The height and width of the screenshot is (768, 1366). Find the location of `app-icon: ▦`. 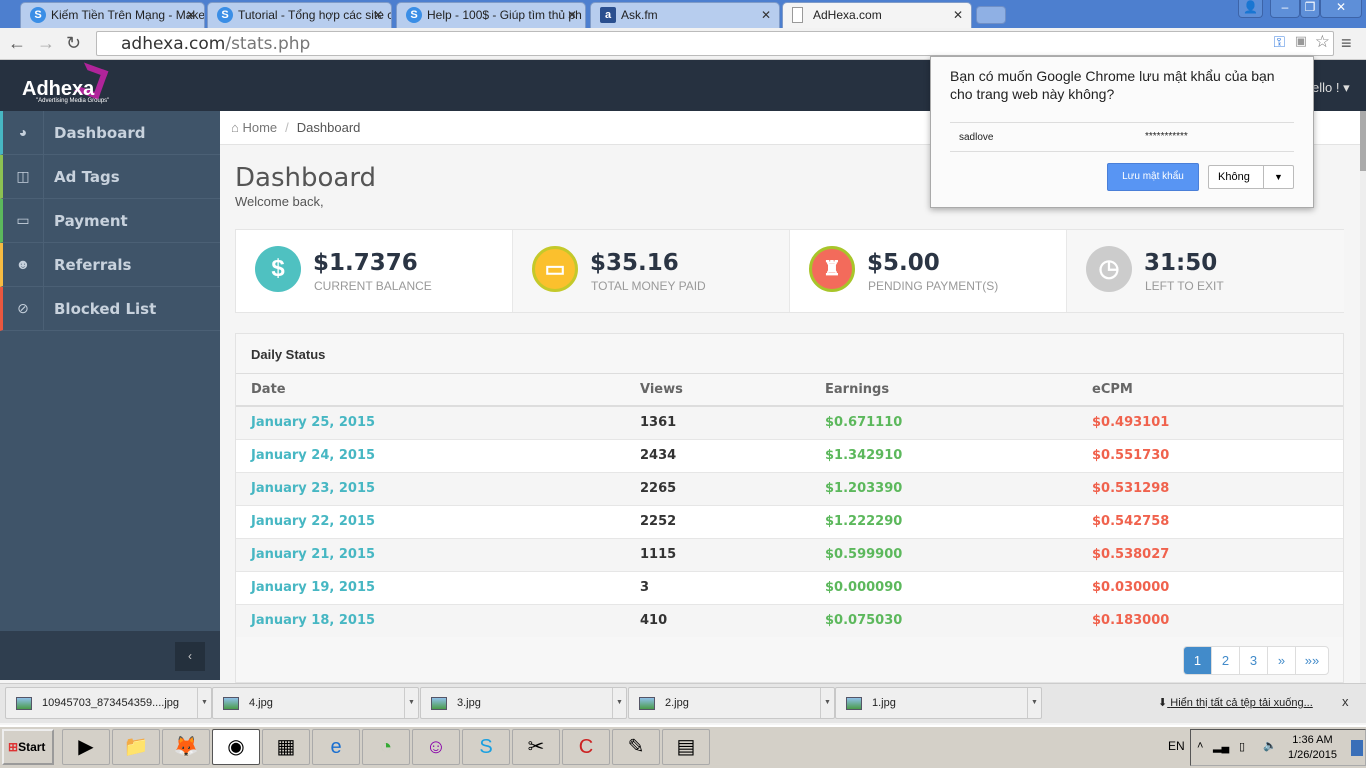

app-icon: ▦ is located at coordinates (286, 747).